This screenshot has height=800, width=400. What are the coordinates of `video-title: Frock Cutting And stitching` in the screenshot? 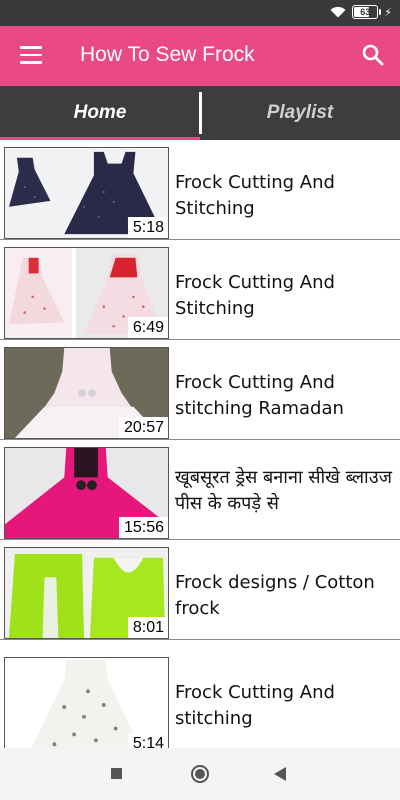 It's located at (255, 705).